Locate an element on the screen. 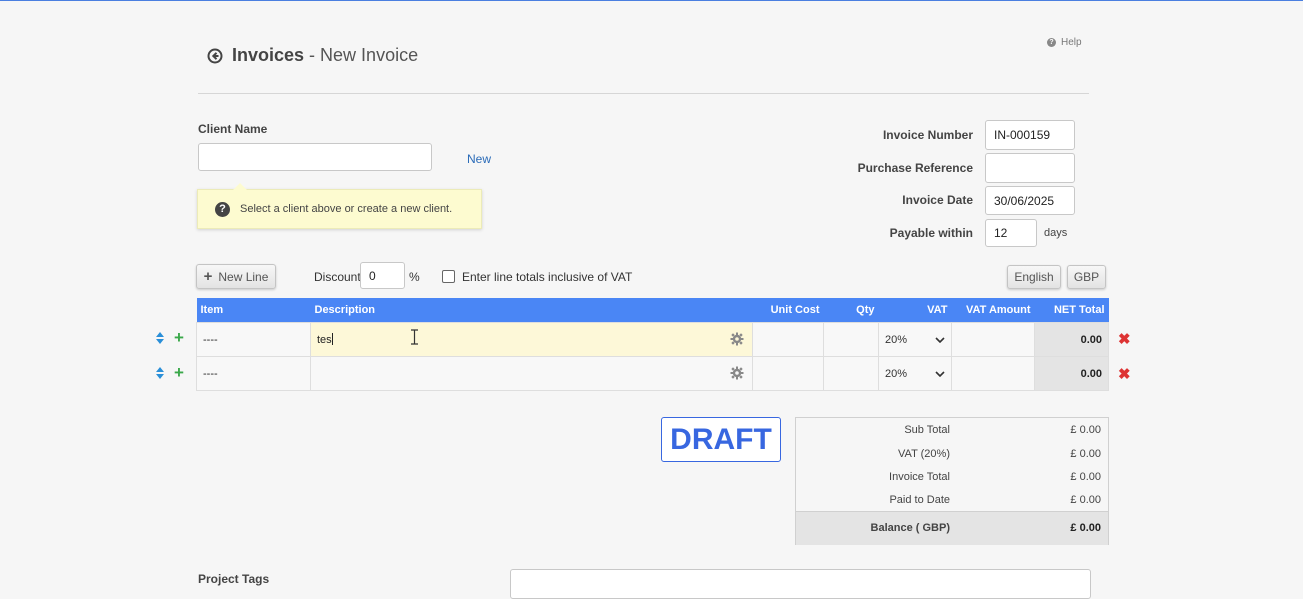 The image size is (1303, 599). invoice-date-label: Invoice Date is located at coordinates (937, 200).